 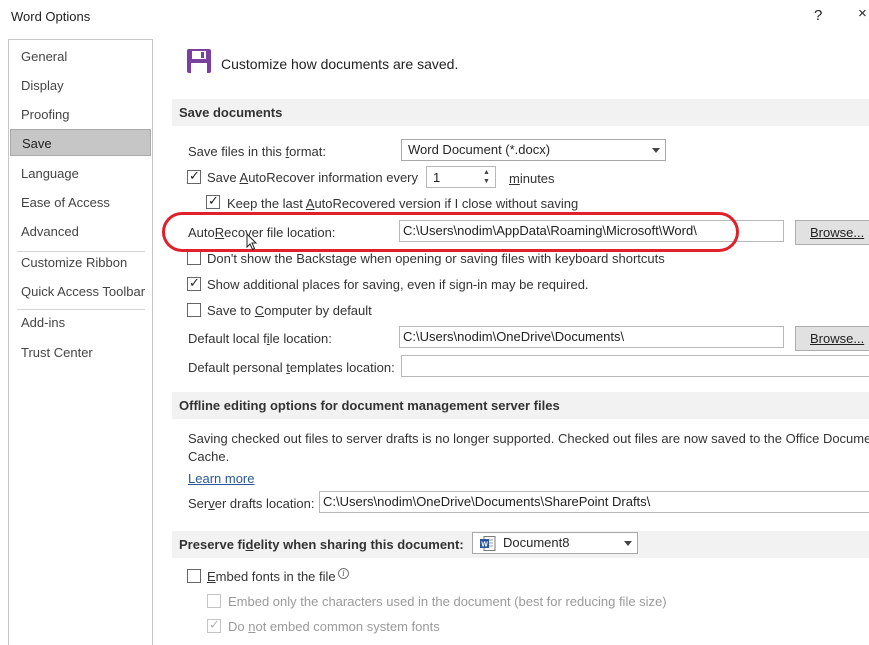 What do you see at coordinates (260, 338) in the screenshot?
I see `default-local-location-label: Default local file location:` at bounding box center [260, 338].